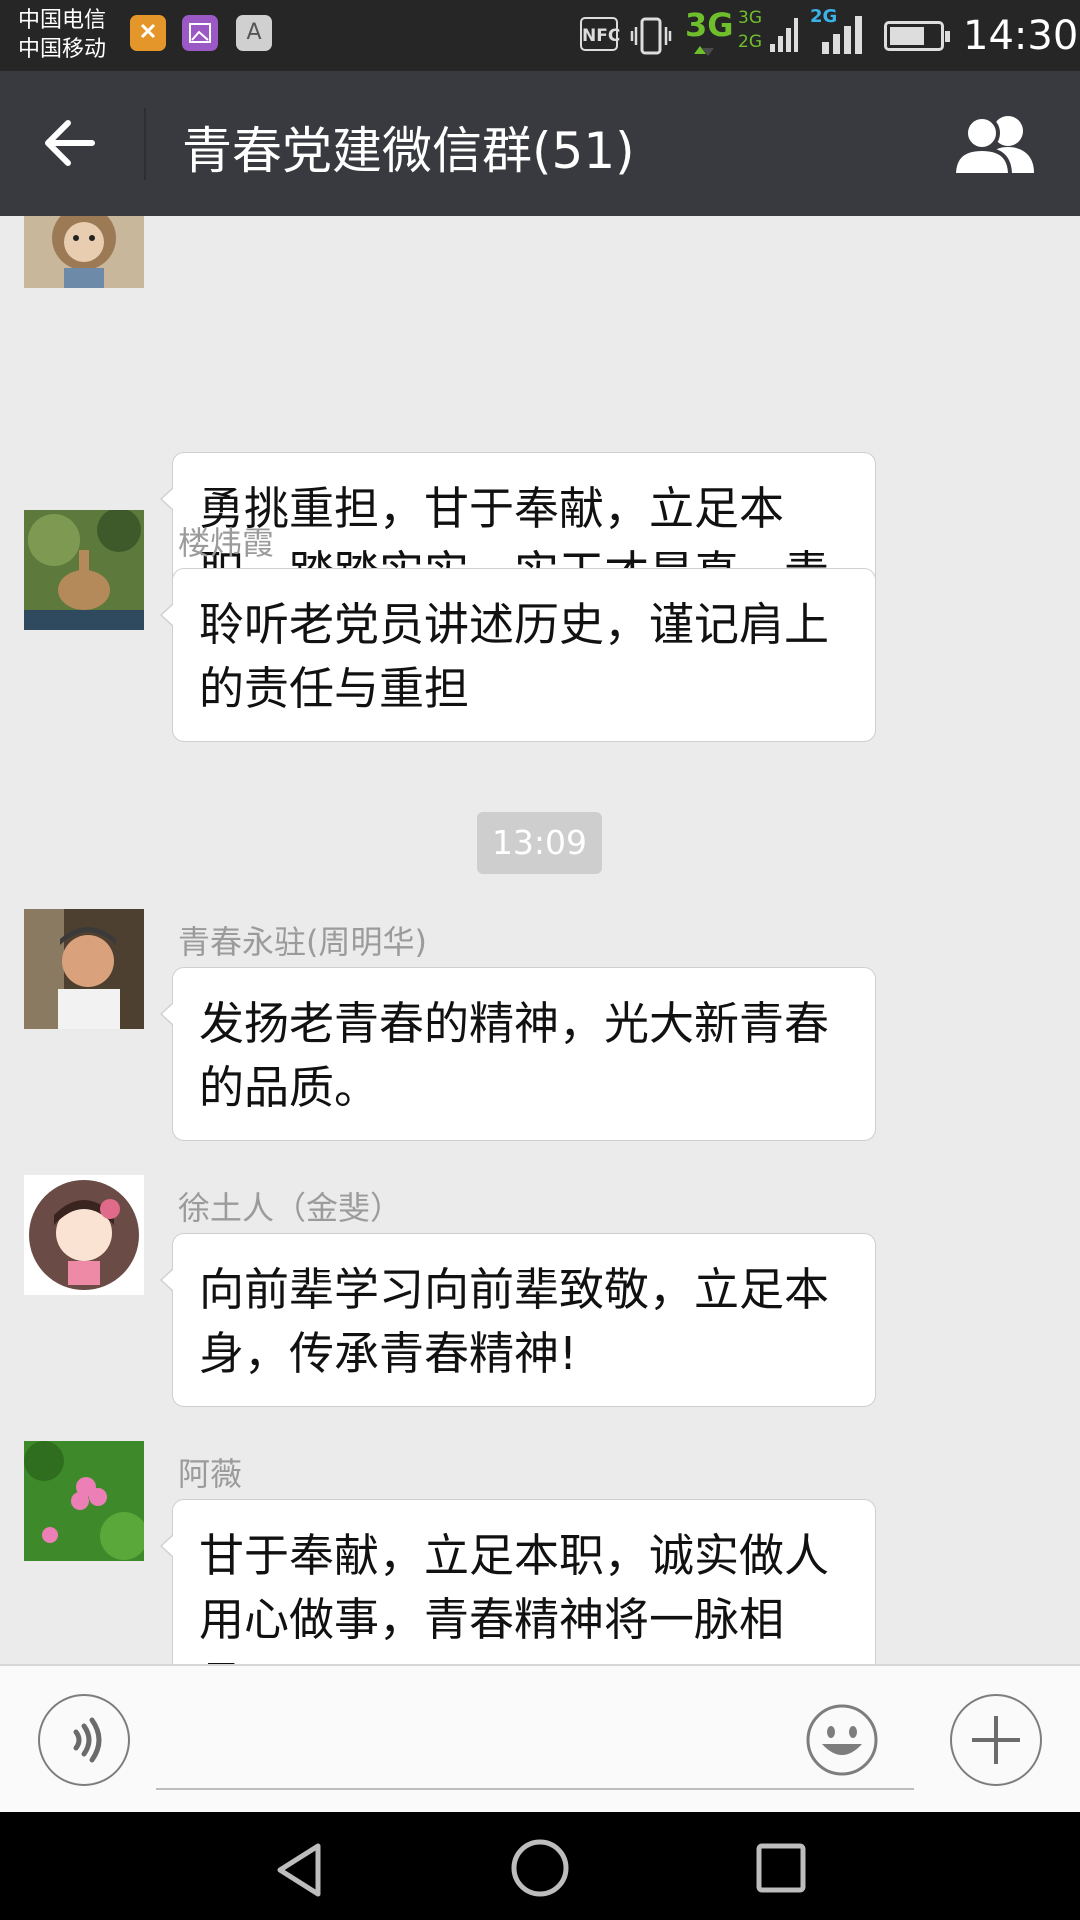 This screenshot has height=1920, width=1080. Describe the element at coordinates (842, 1740) in the screenshot. I see `emoji-icon` at that location.